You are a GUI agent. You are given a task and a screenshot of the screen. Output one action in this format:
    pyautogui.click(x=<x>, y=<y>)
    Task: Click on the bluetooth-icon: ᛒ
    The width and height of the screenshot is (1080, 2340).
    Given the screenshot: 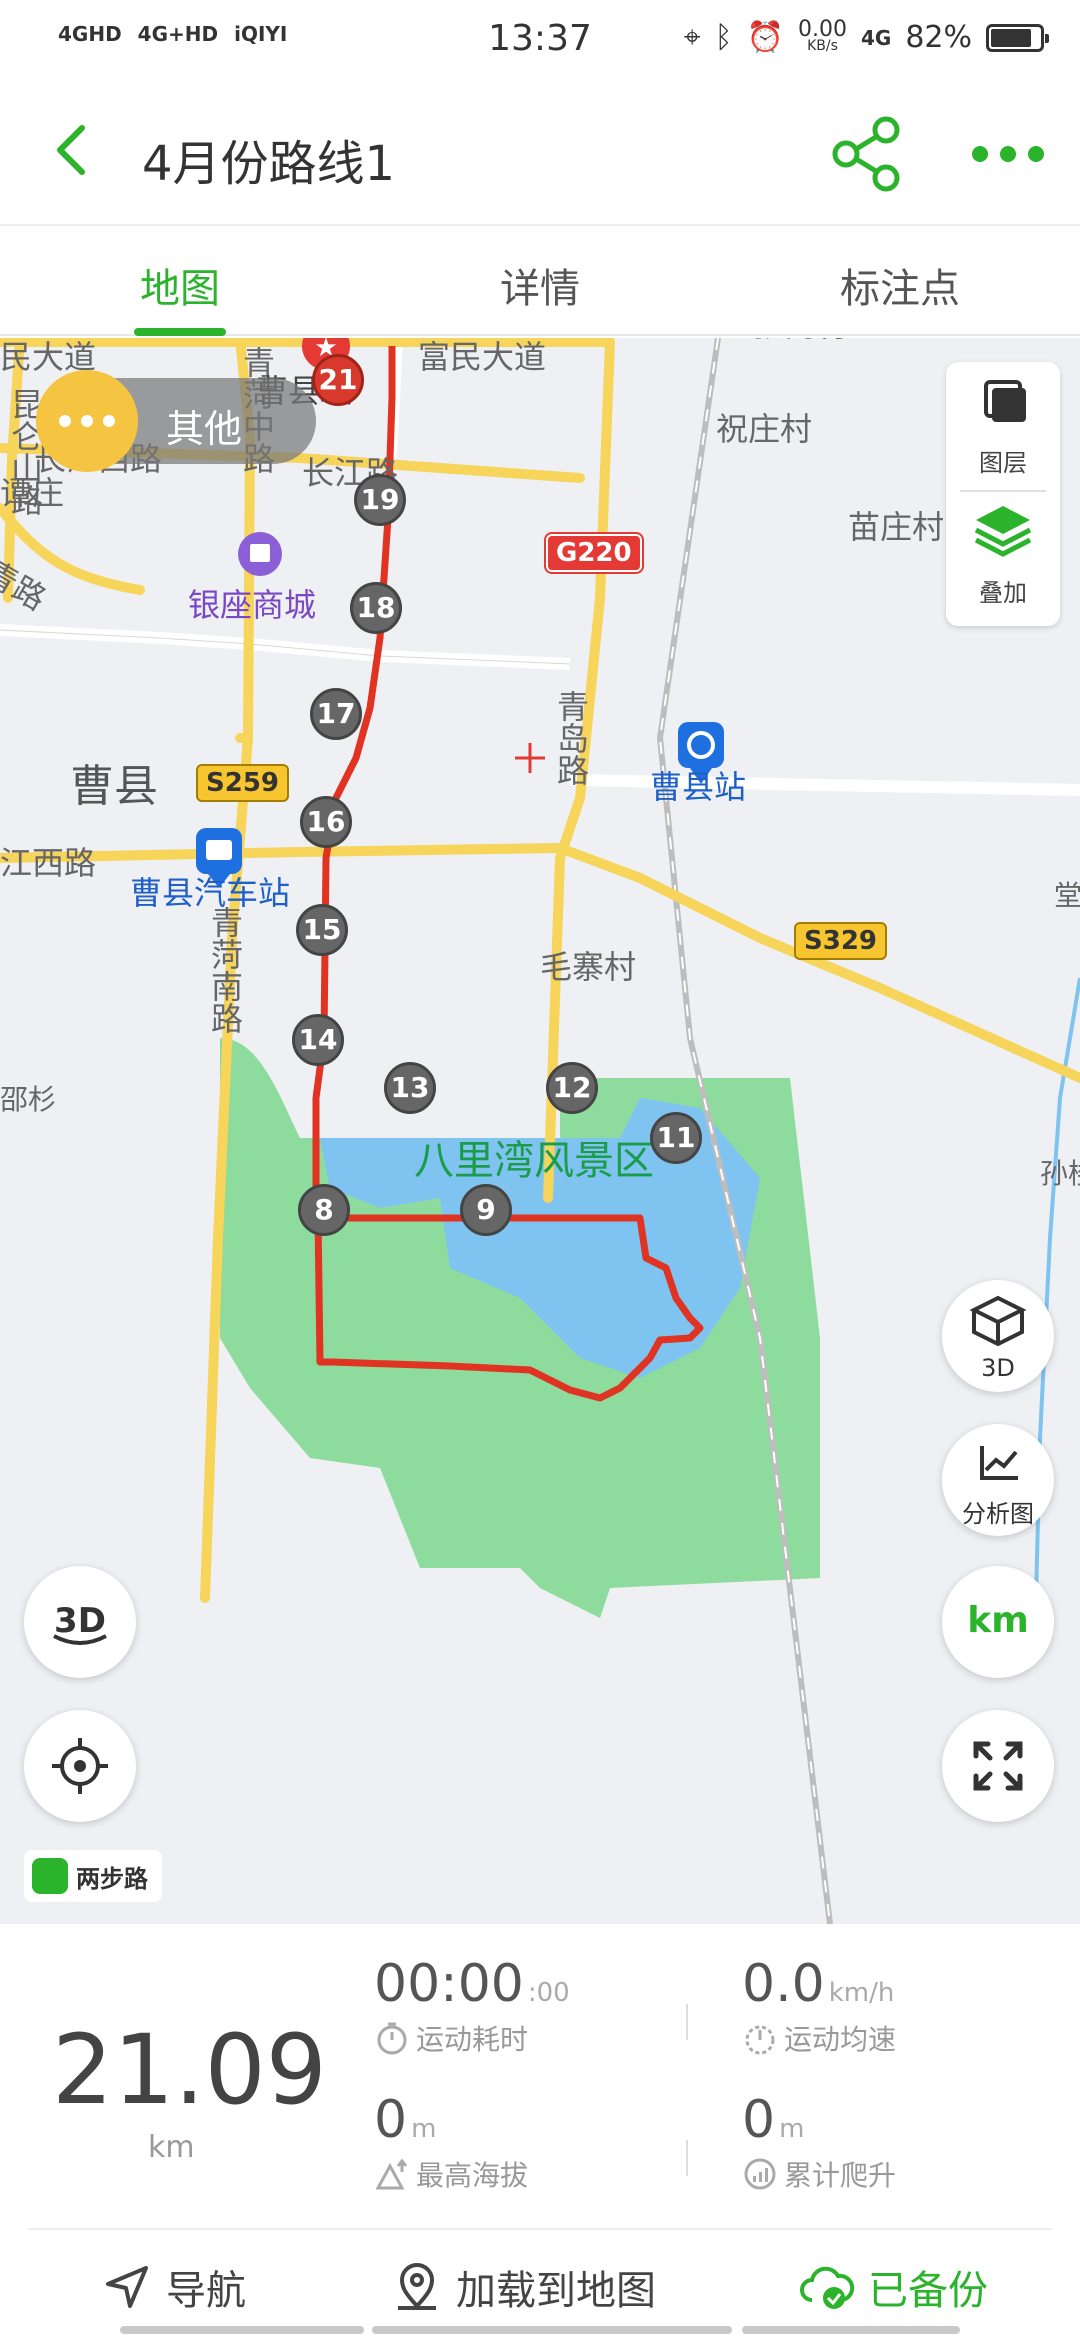 What is the action you would take?
    pyautogui.click(x=723, y=37)
    